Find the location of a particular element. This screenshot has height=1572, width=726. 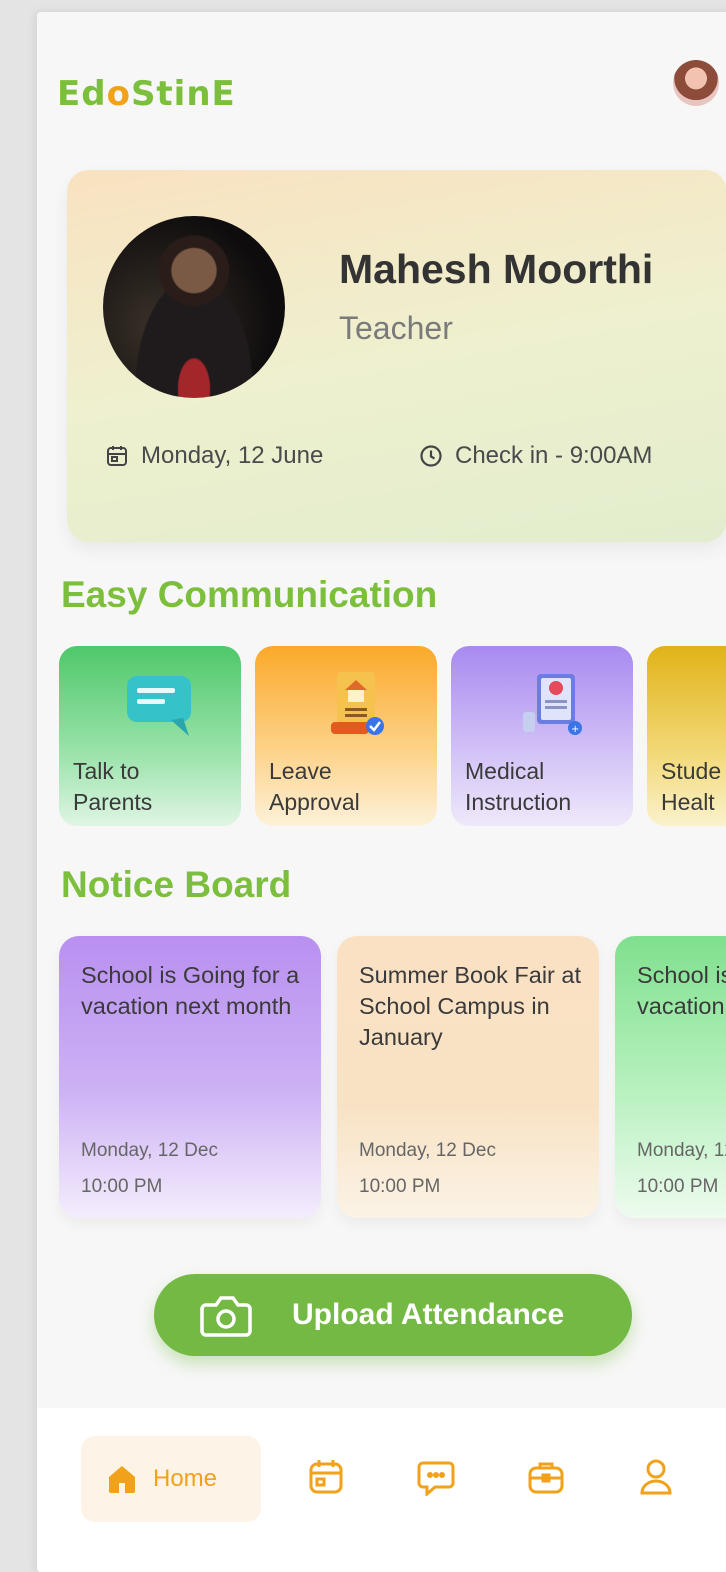

chat-bubble-icon is located at coordinates (159, 706).